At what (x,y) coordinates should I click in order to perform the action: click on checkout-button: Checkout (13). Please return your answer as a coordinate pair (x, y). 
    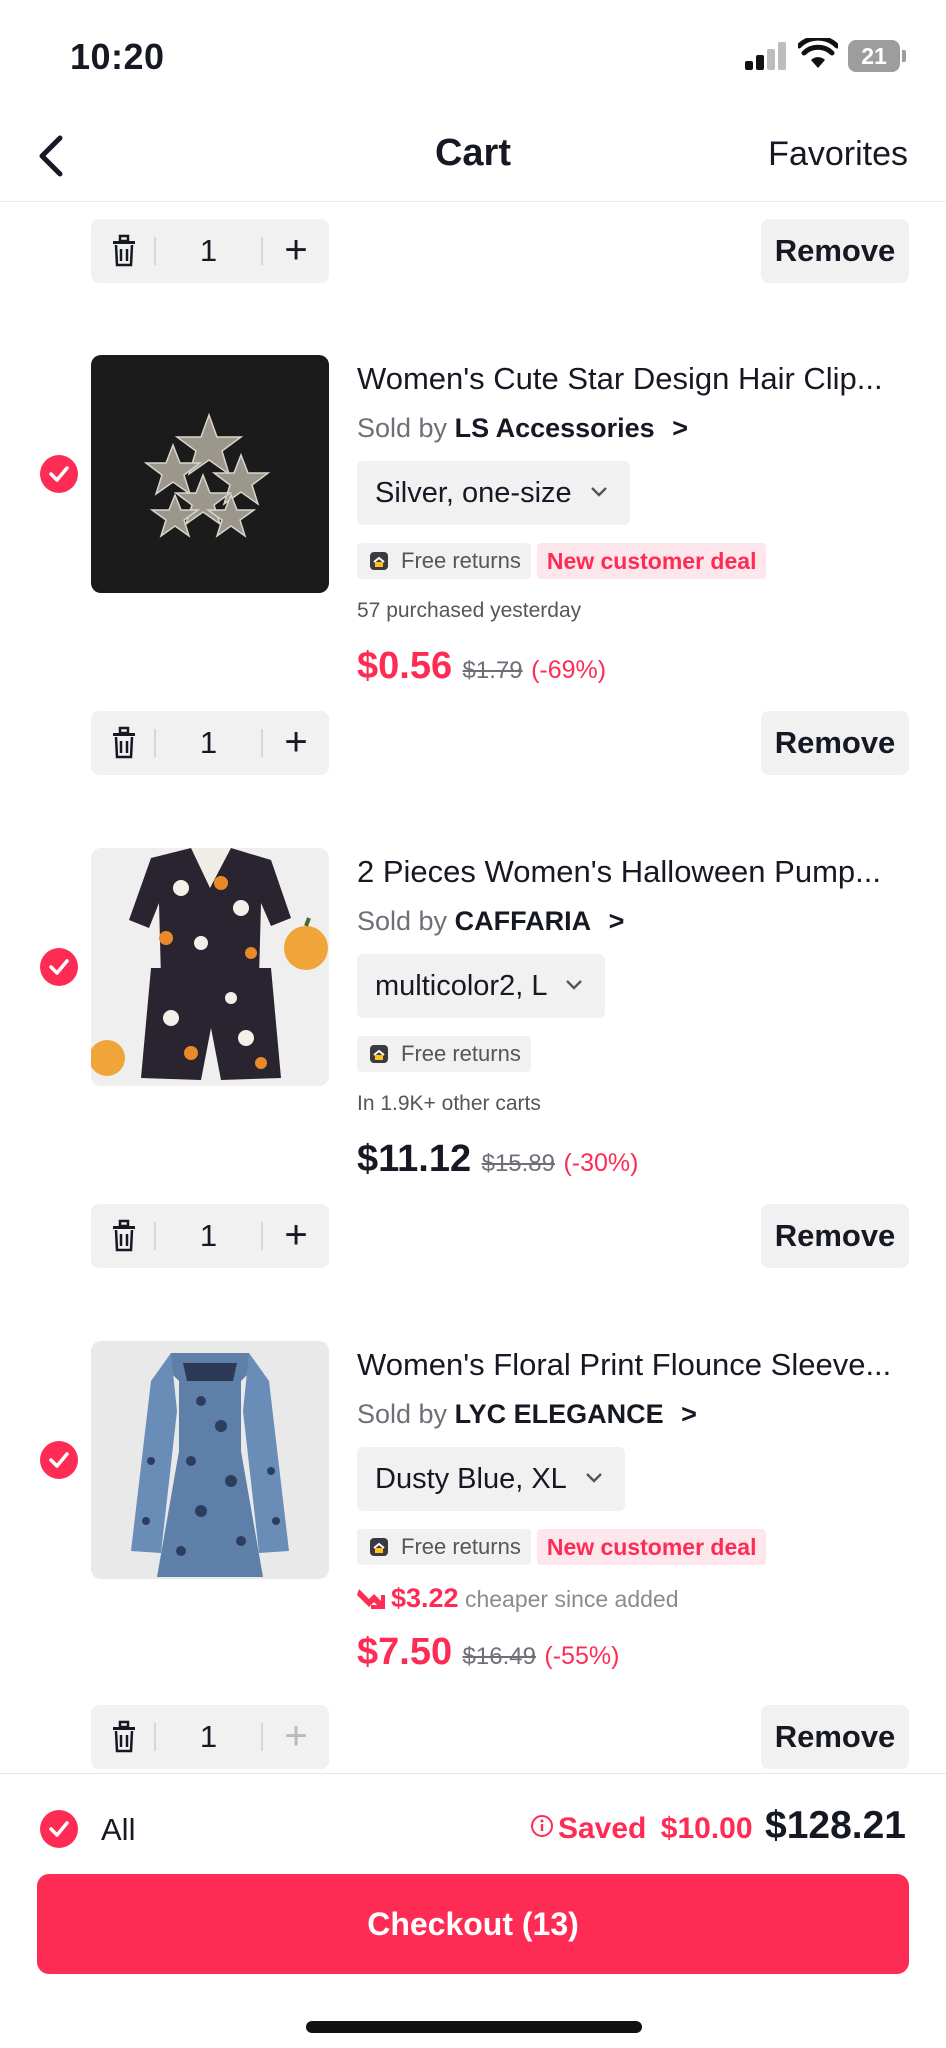
    Looking at the image, I should click on (473, 1924).